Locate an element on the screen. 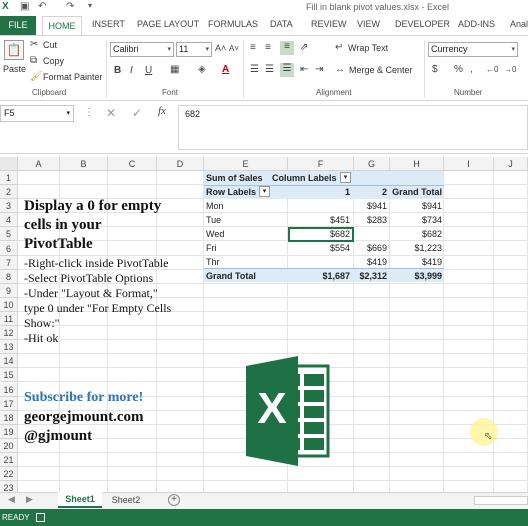 The height and width of the screenshot is (526, 528). font-size-combo: 11 ▾ is located at coordinates (194, 49).